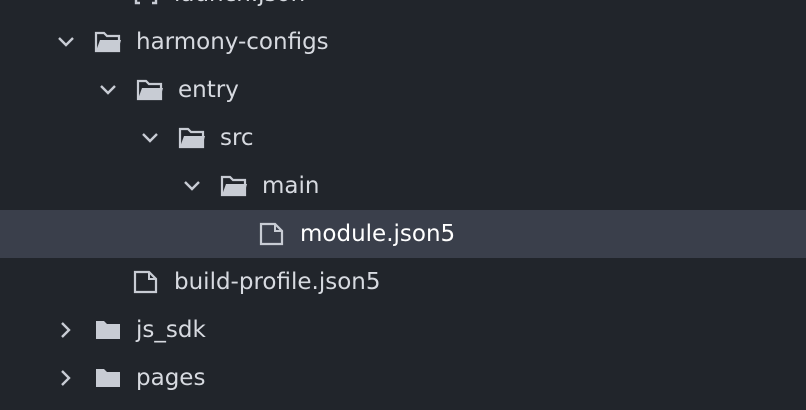 The height and width of the screenshot is (410, 806). What do you see at coordinates (403, 138) in the screenshot?
I see `tree-item-src: src` at bounding box center [403, 138].